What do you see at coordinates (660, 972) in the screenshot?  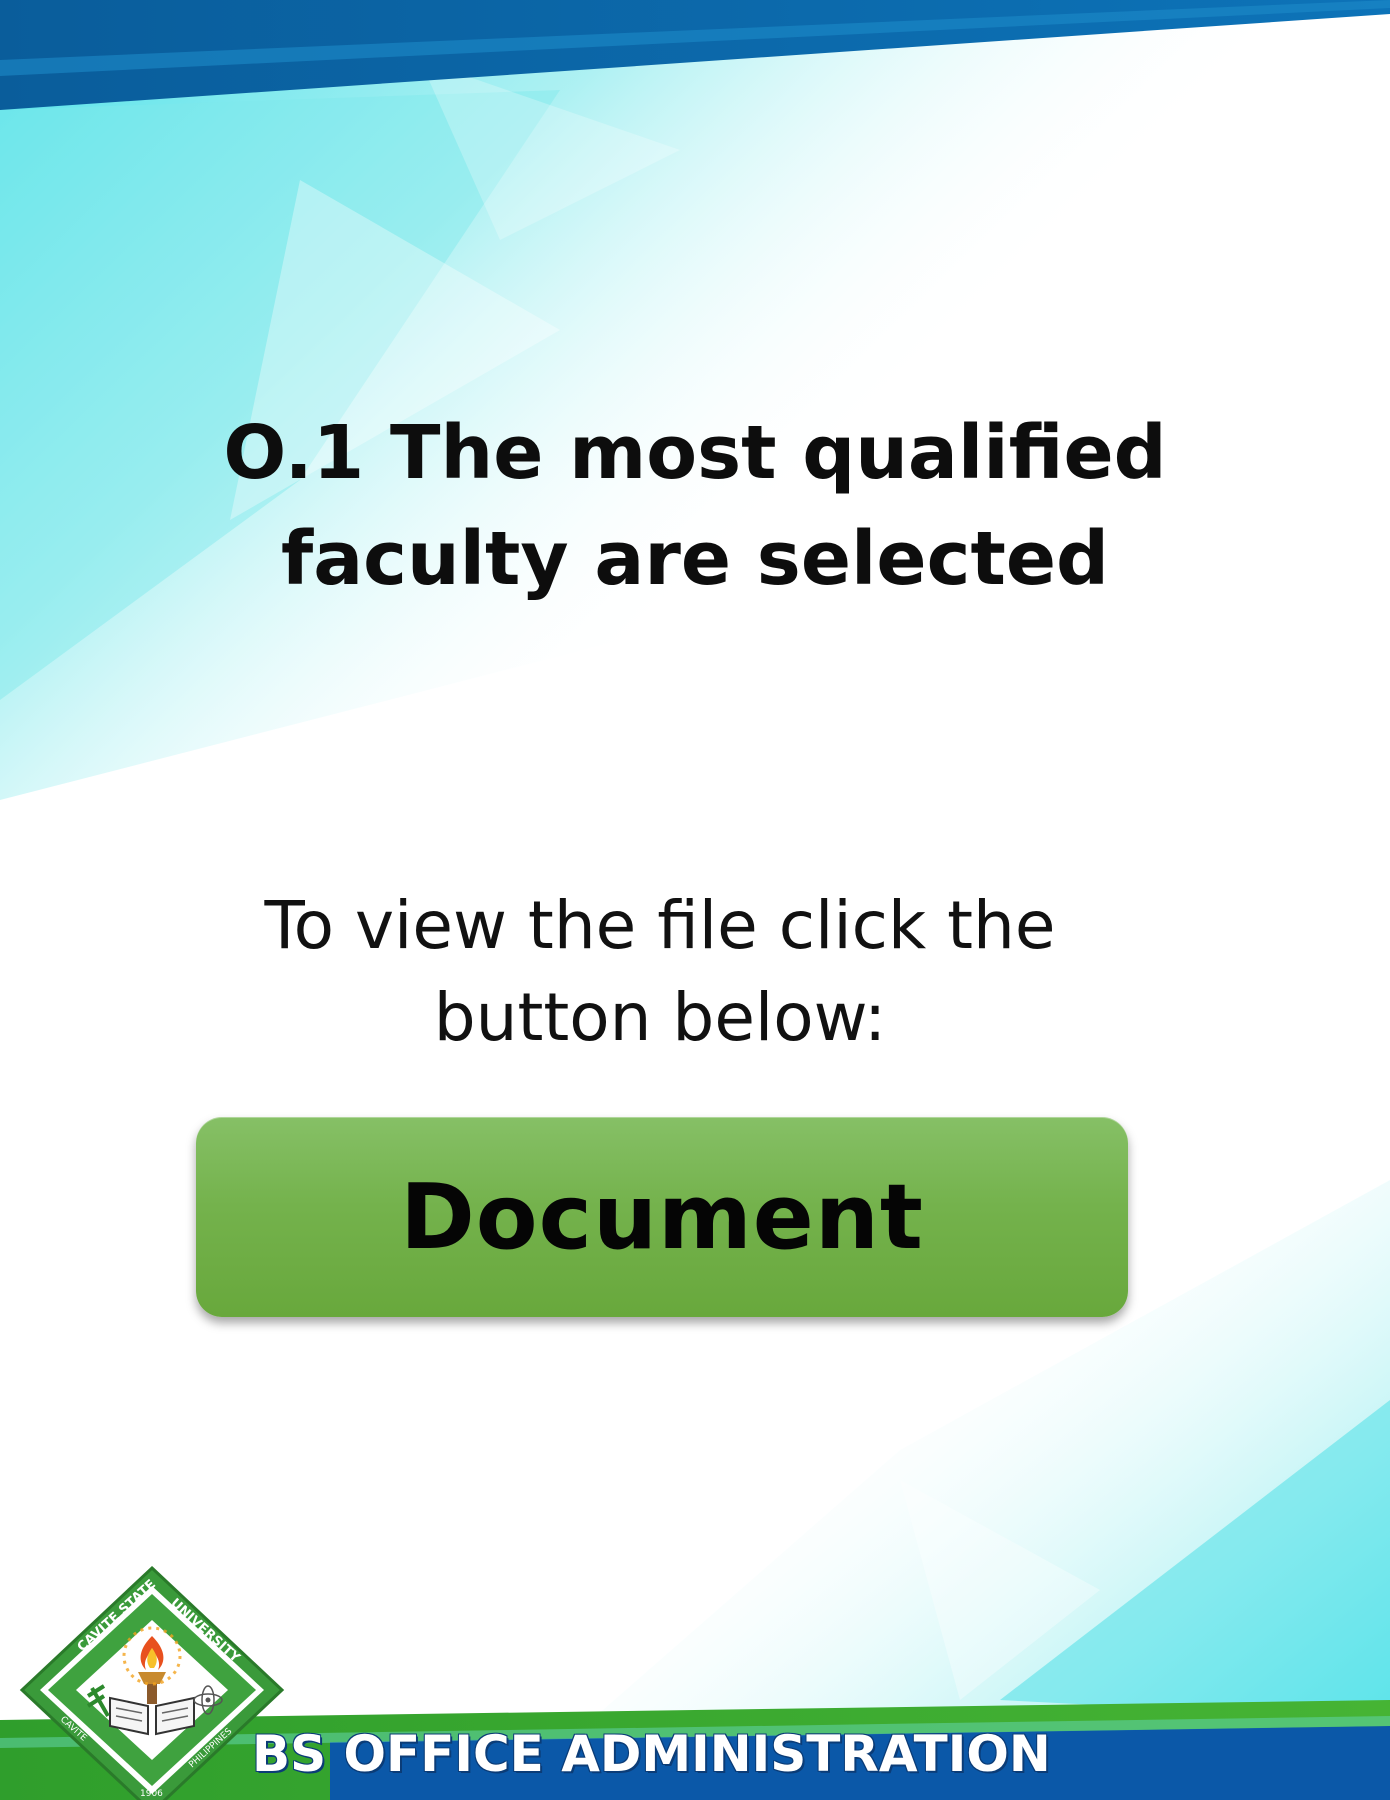 I see `instruction-text: To view the file click the button below:` at bounding box center [660, 972].